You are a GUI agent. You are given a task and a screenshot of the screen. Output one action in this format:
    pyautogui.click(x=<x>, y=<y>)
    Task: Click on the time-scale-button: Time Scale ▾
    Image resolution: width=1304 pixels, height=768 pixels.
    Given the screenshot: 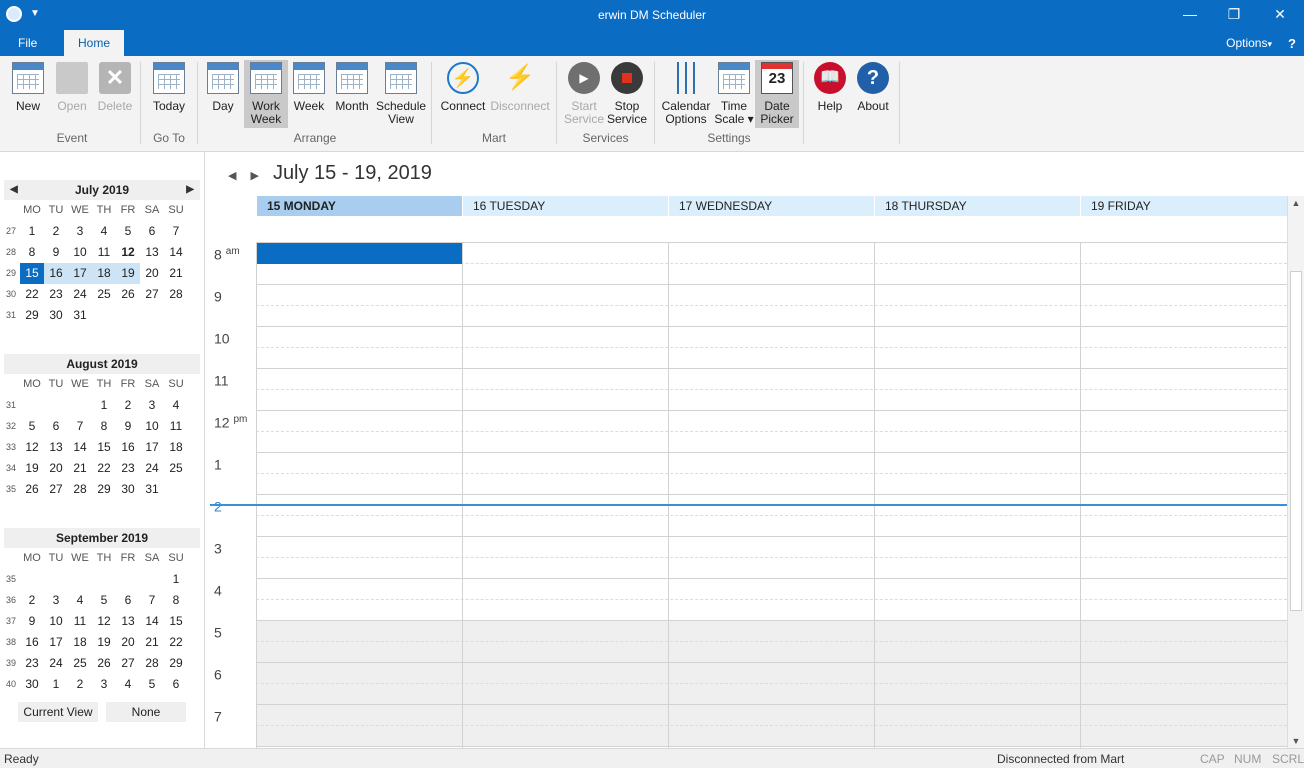 What is the action you would take?
    pyautogui.click(x=734, y=93)
    